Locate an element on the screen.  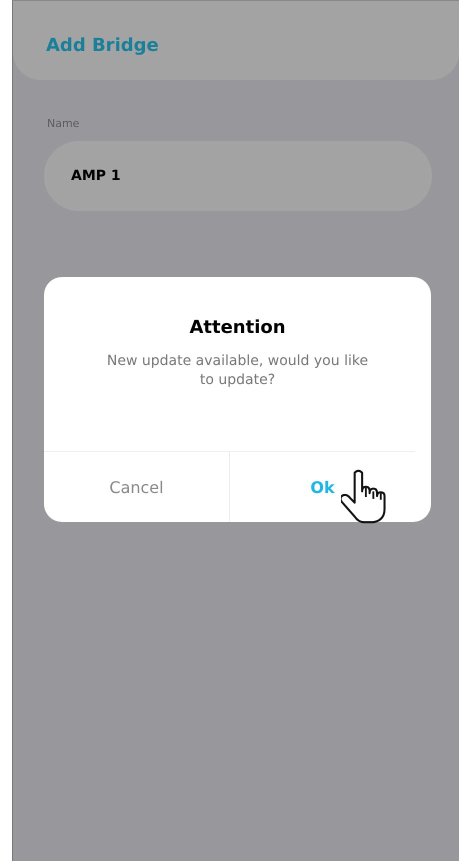
page-title: Add Bridge is located at coordinates (102, 45).